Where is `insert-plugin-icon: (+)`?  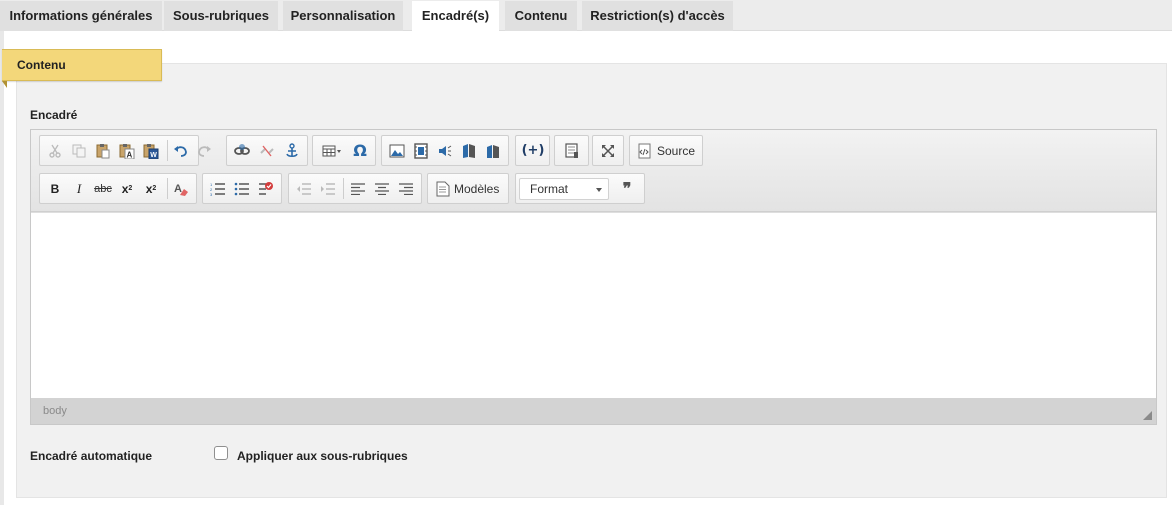
insert-plugin-icon: (+) is located at coordinates (533, 150).